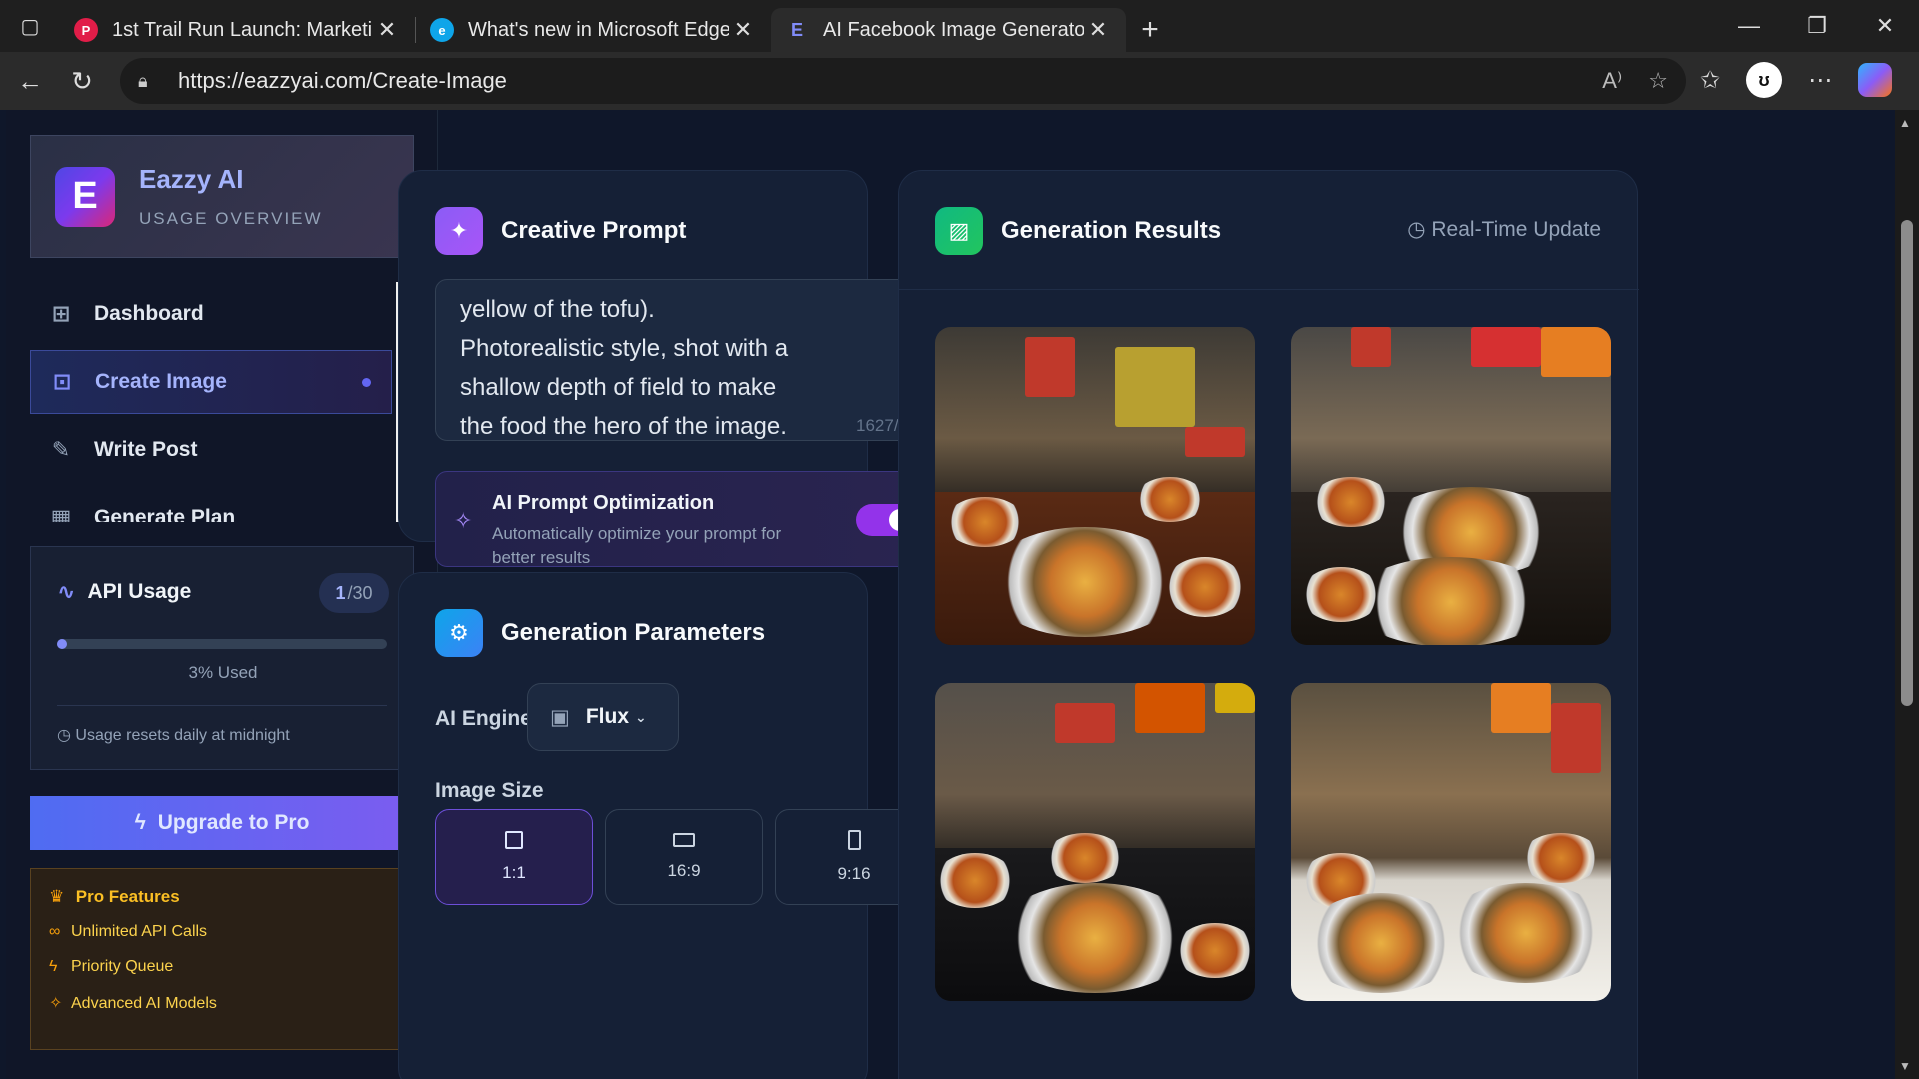  Describe the element at coordinates (233, 822) in the screenshot. I see `upgrade-label: Upgrade to Pro` at that location.